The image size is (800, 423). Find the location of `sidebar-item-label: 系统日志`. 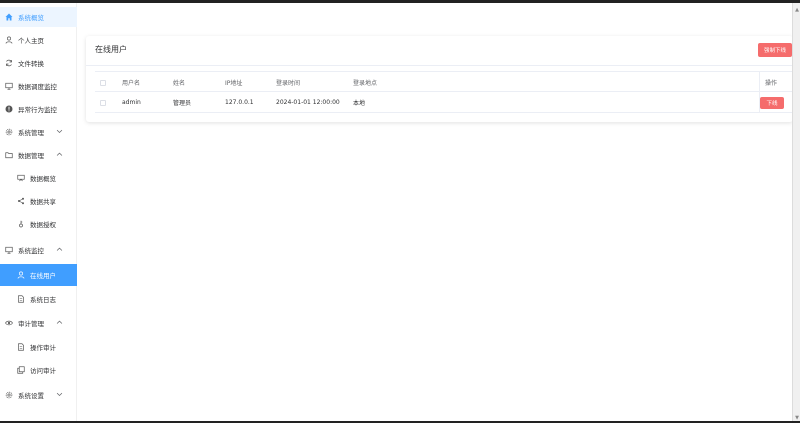

sidebar-item-label: 系统日志 is located at coordinates (43, 300).